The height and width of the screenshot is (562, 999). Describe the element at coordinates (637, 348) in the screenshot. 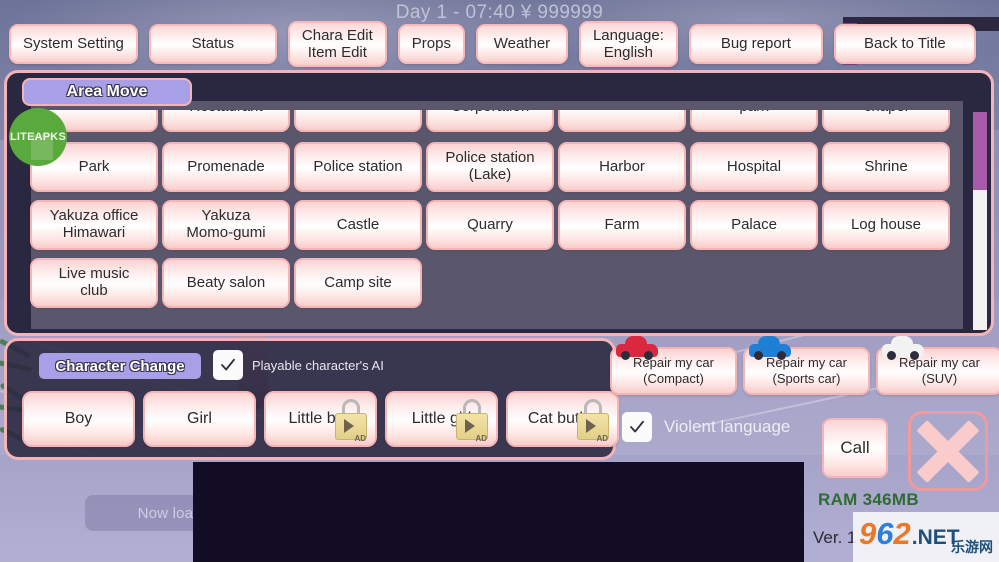

I see `car-red-icon` at that location.